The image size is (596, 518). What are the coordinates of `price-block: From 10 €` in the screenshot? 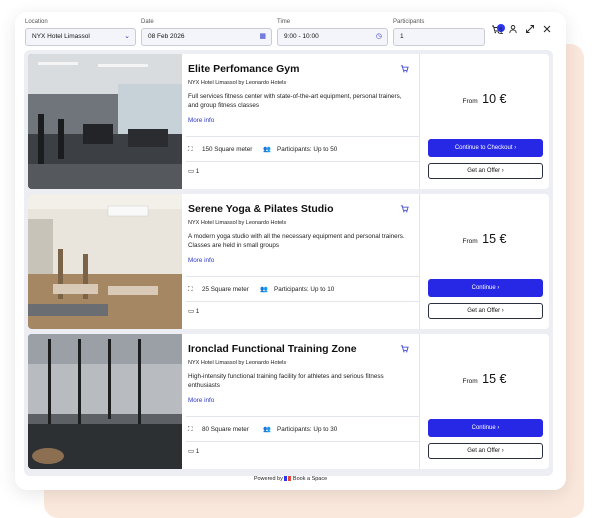 It's located at (484, 99).